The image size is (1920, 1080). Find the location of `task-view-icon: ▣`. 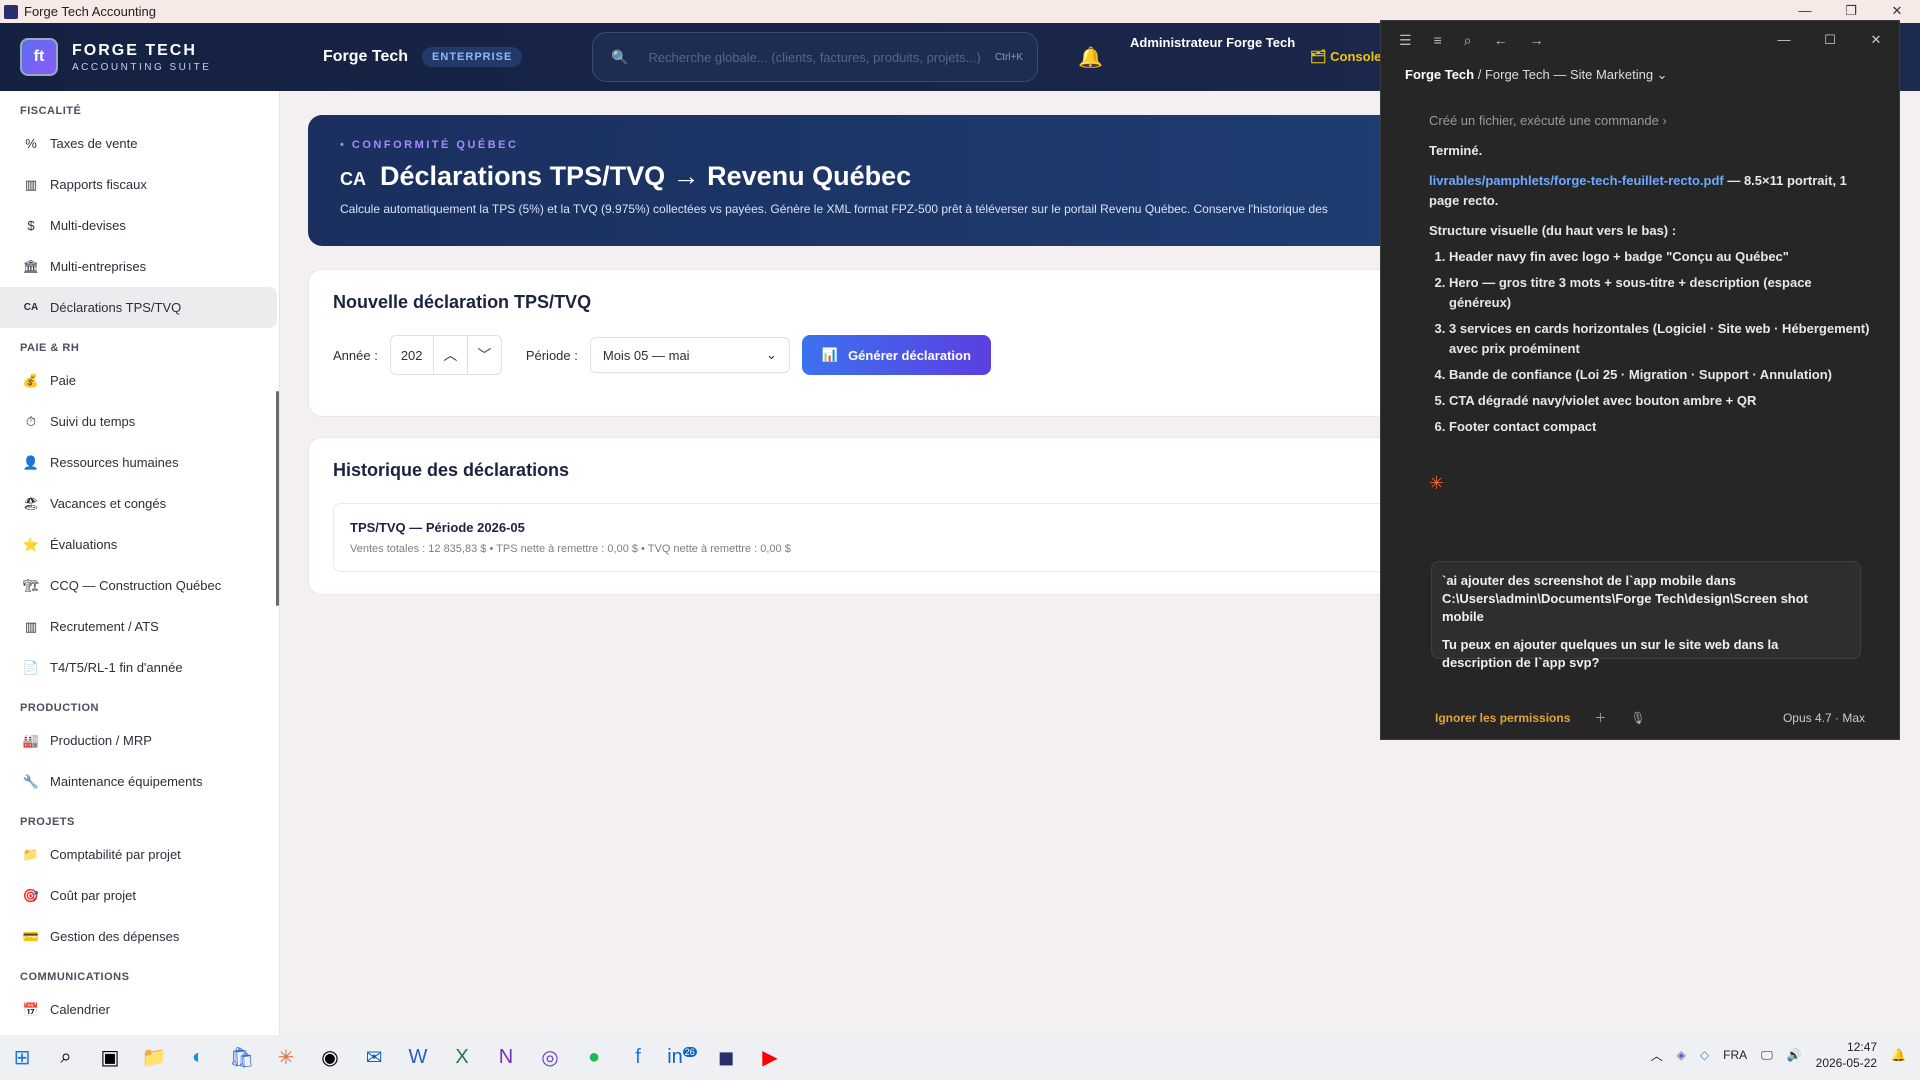

task-view-icon: ▣ is located at coordinates (110, 1057).